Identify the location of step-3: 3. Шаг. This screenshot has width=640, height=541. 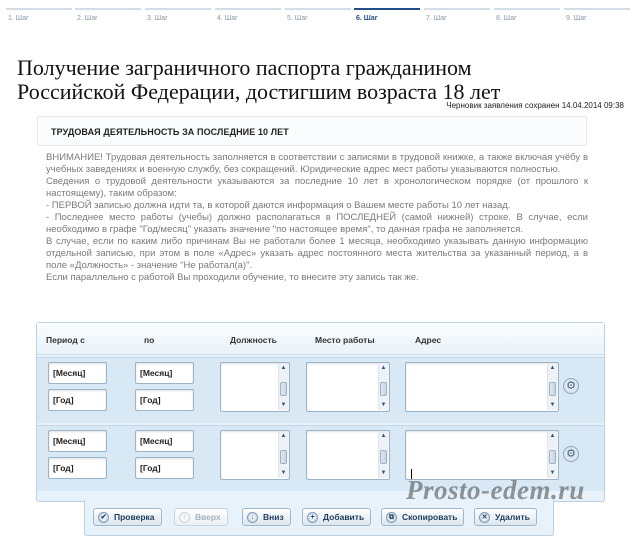
(178, 18).